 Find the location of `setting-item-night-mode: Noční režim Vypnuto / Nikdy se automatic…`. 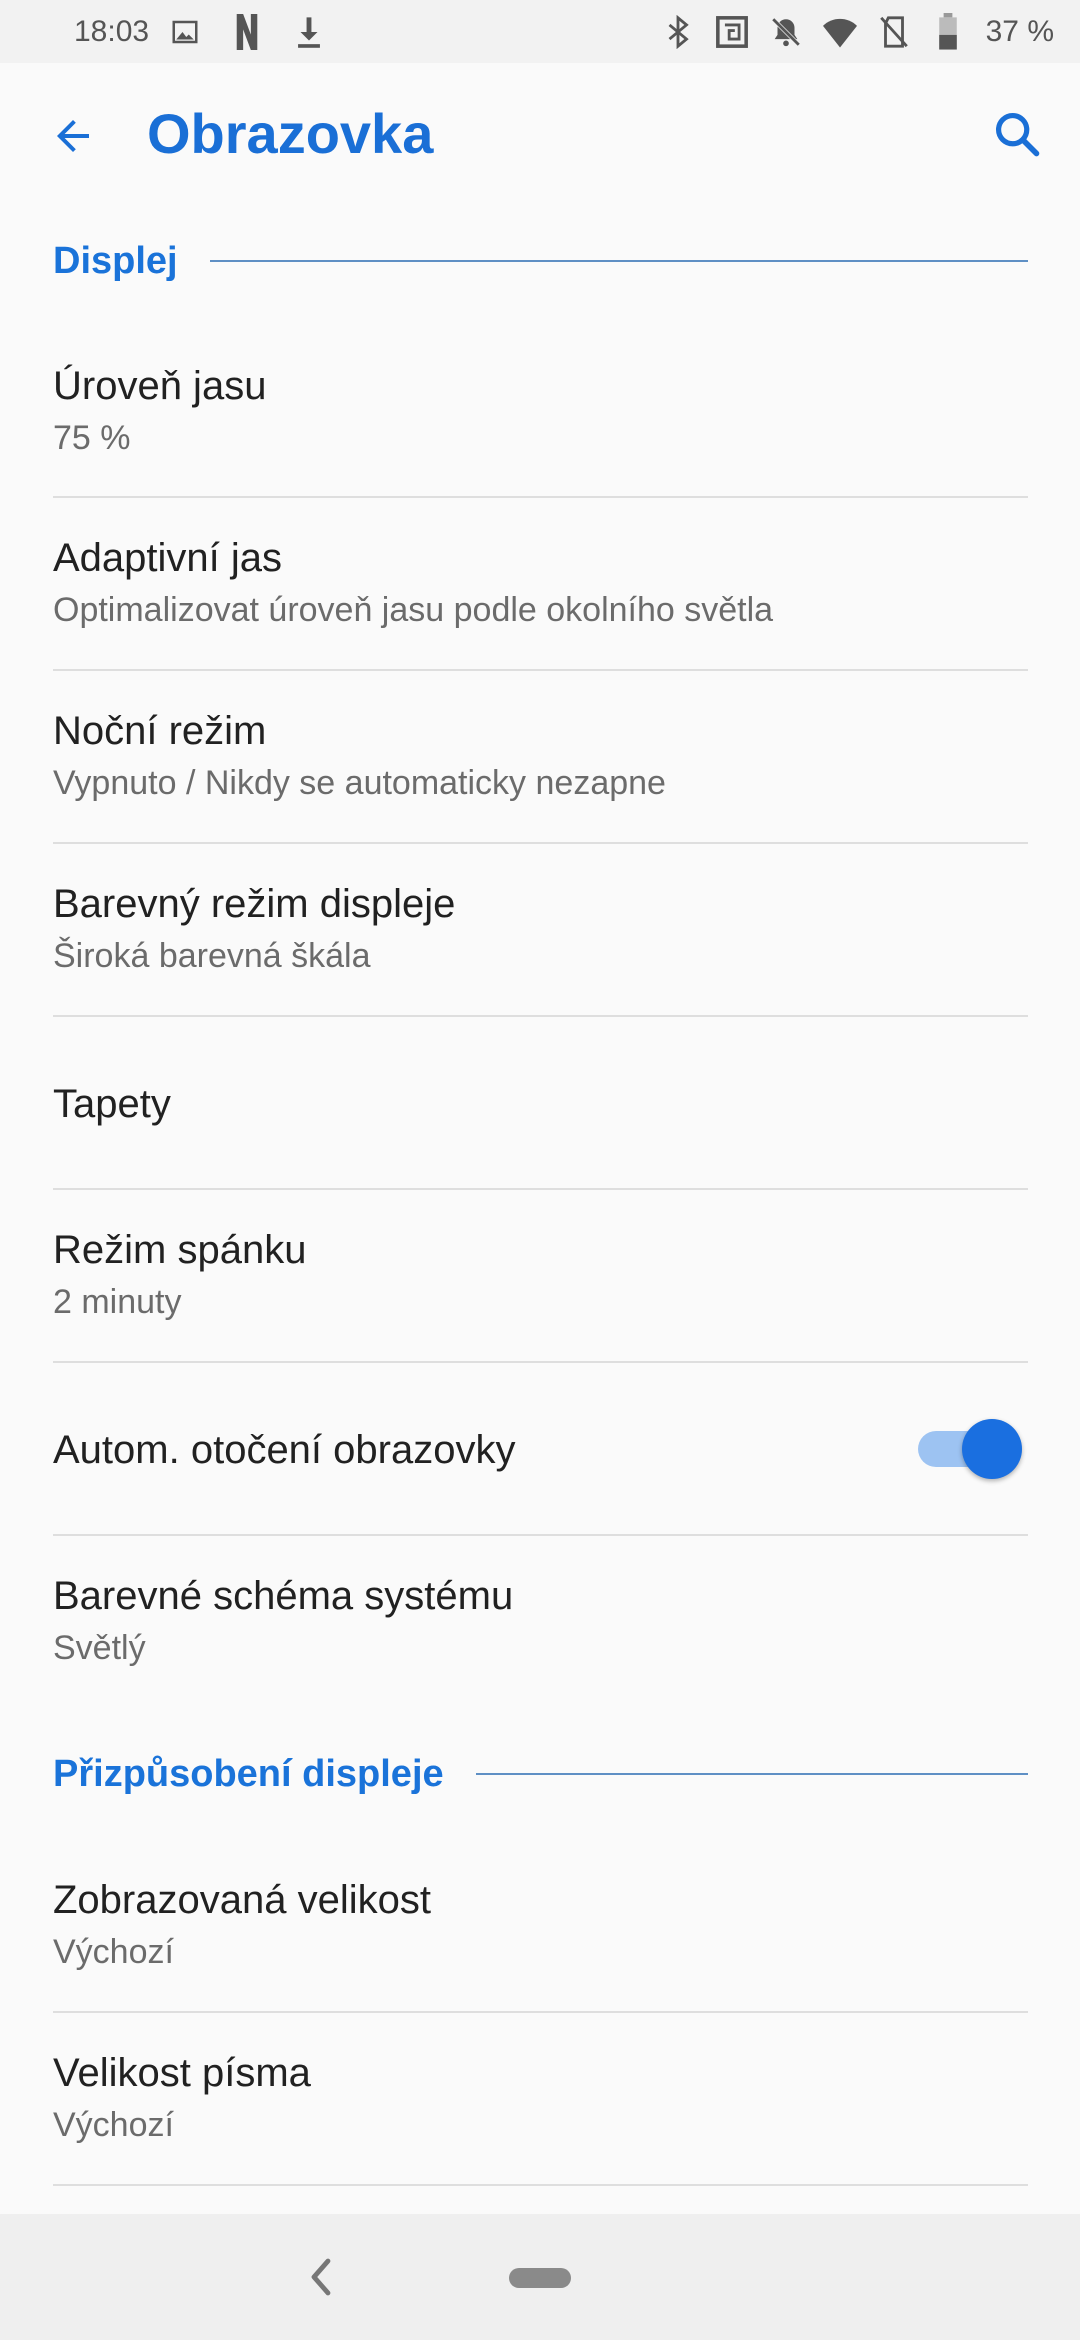

setting-item-night-mode: Noční režim Vypnuto / Nikdy se automatic… is located at coordinates (540, 756).